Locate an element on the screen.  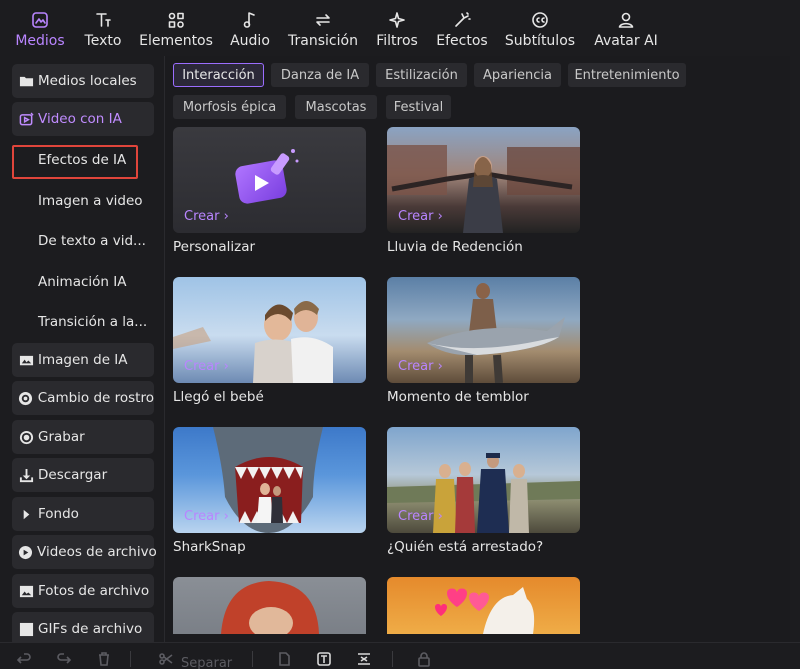
sidebar-item-videos-archivo: Videos de archivo is located at coordinates (84, 552).